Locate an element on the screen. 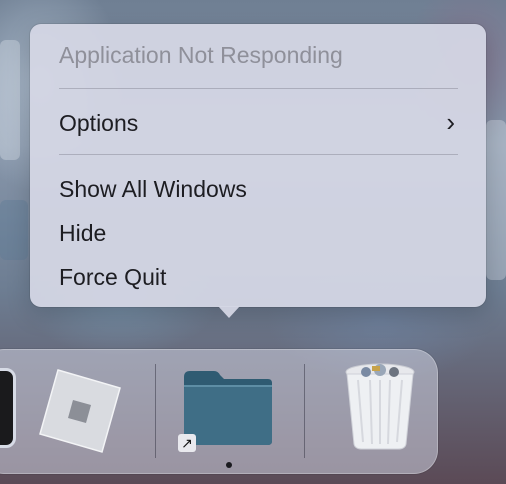 This screenshot has height=484, width=506. menu-title: Application Not Responding is located at coordinates (201, 55).